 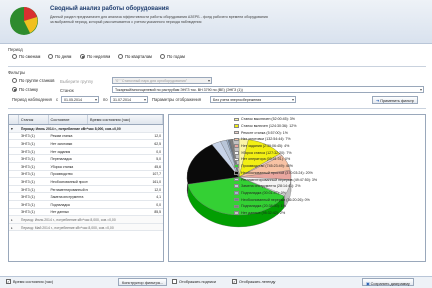 I want to click on period-option-shifts: По сменам, so click(x=26, y=56).